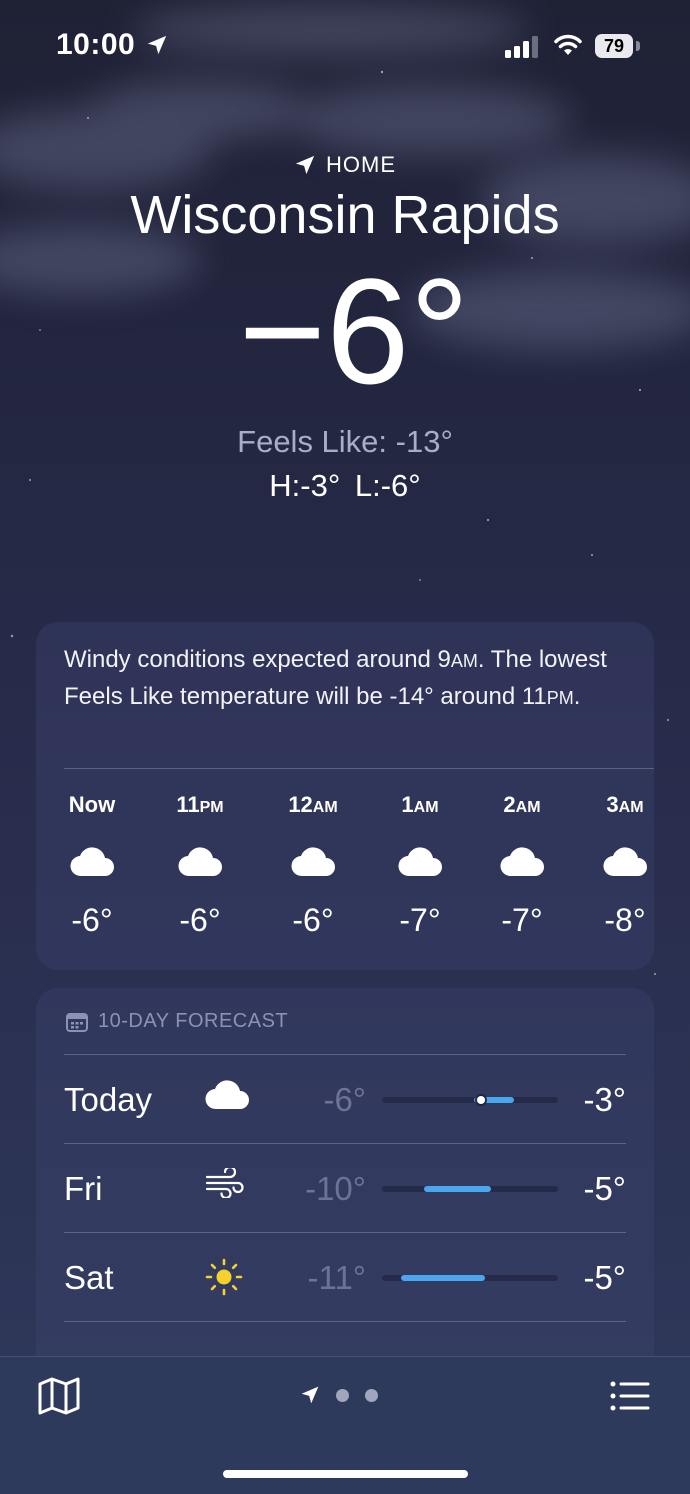  I want to click on ten-day-header: 10-DAY FORECAST, so click(177, 1021).